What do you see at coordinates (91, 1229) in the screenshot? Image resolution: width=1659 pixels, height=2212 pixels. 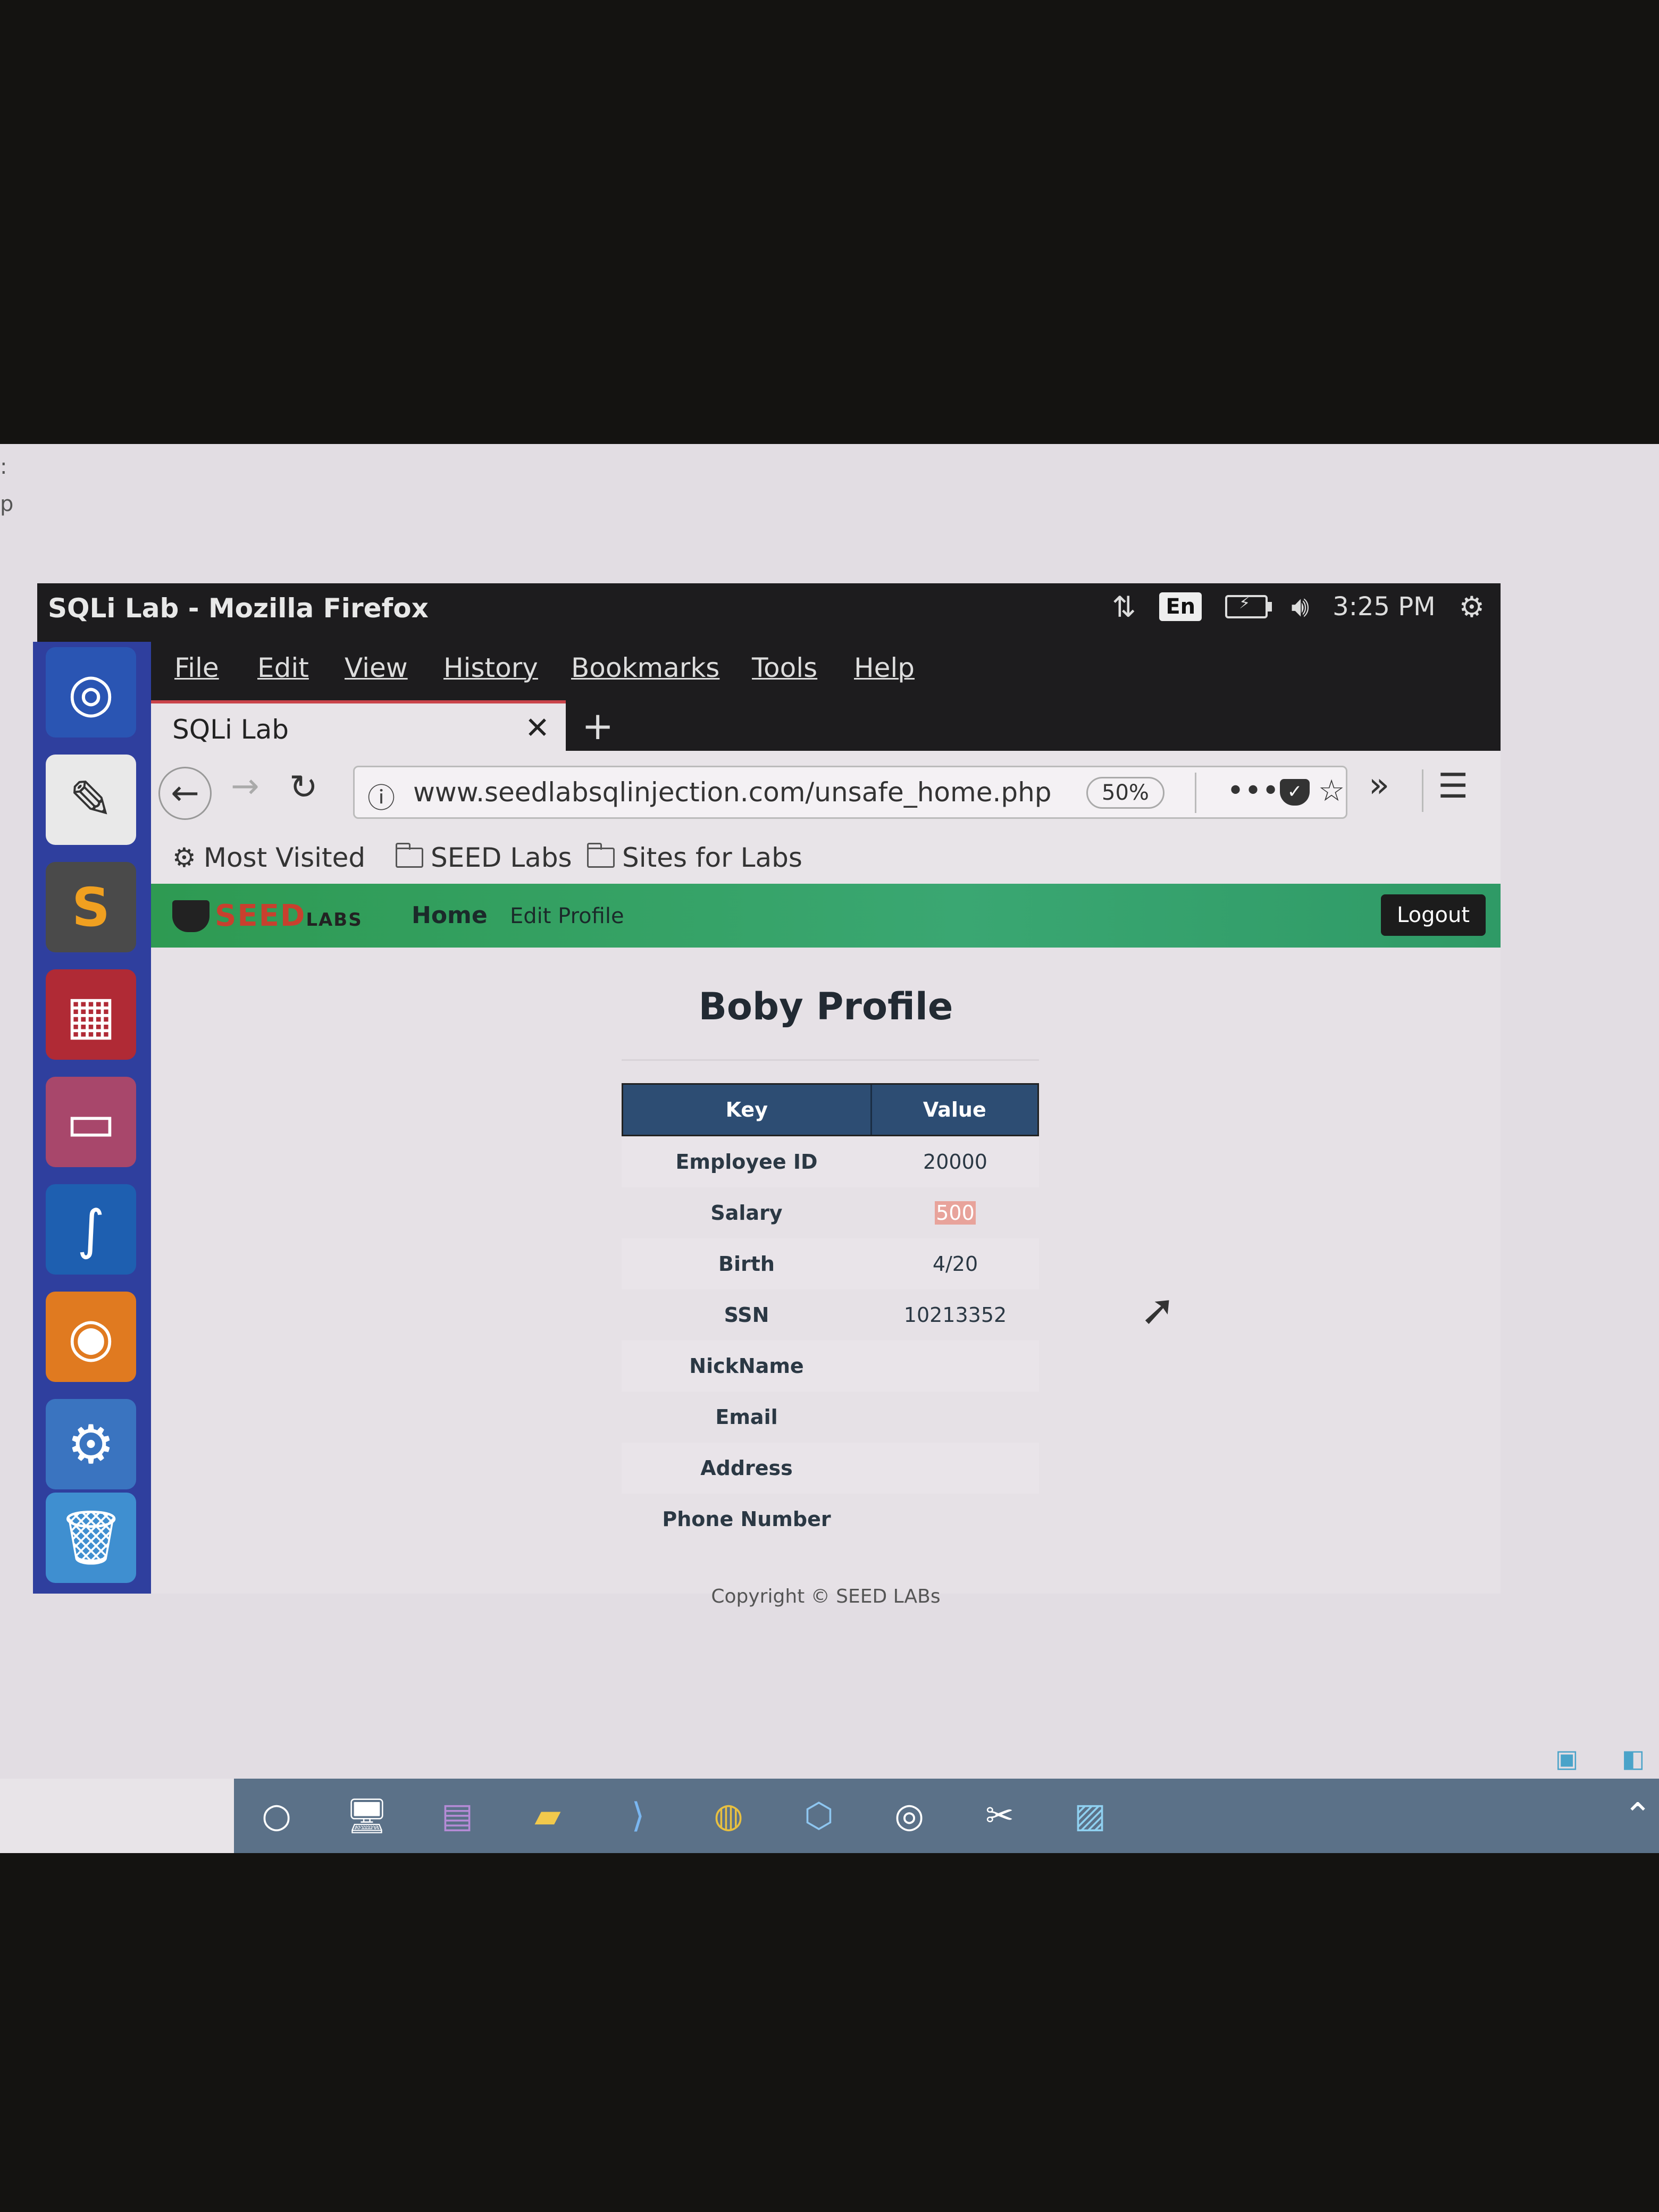 I see `wireshark-icon: ∫` at bounding box center [91, 1229].